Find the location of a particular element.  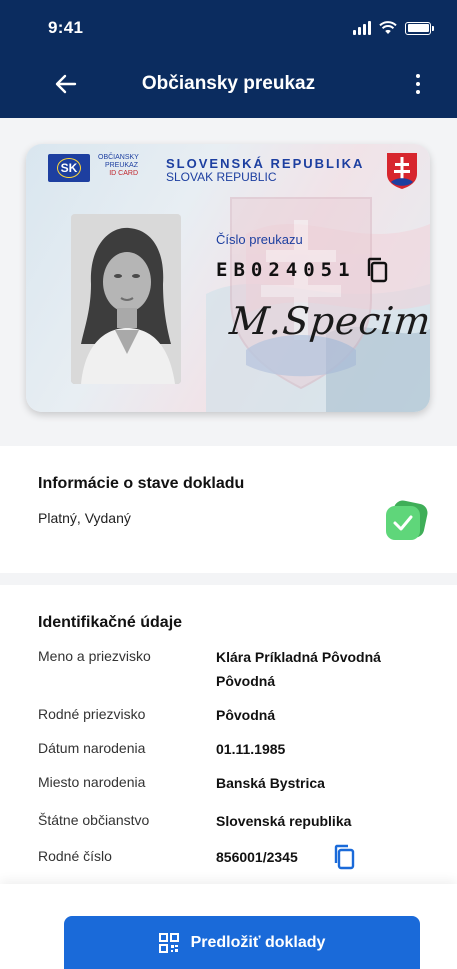

field-value: 01.11.1985 is located at coordinates (251, 749).